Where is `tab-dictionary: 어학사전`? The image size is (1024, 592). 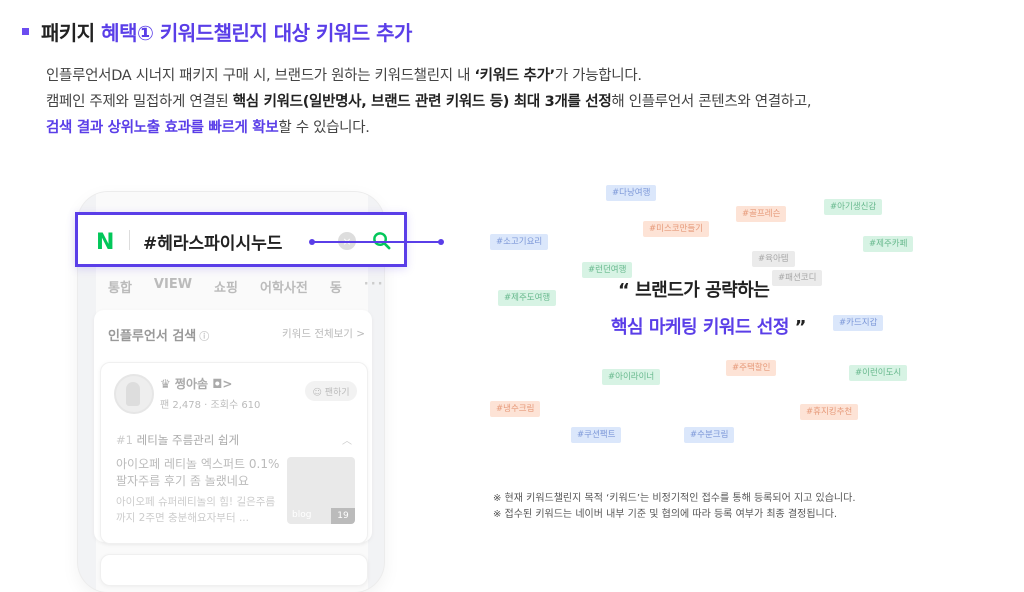 tab-dictionary: 어학사전 is located at coordinates (284, 286).